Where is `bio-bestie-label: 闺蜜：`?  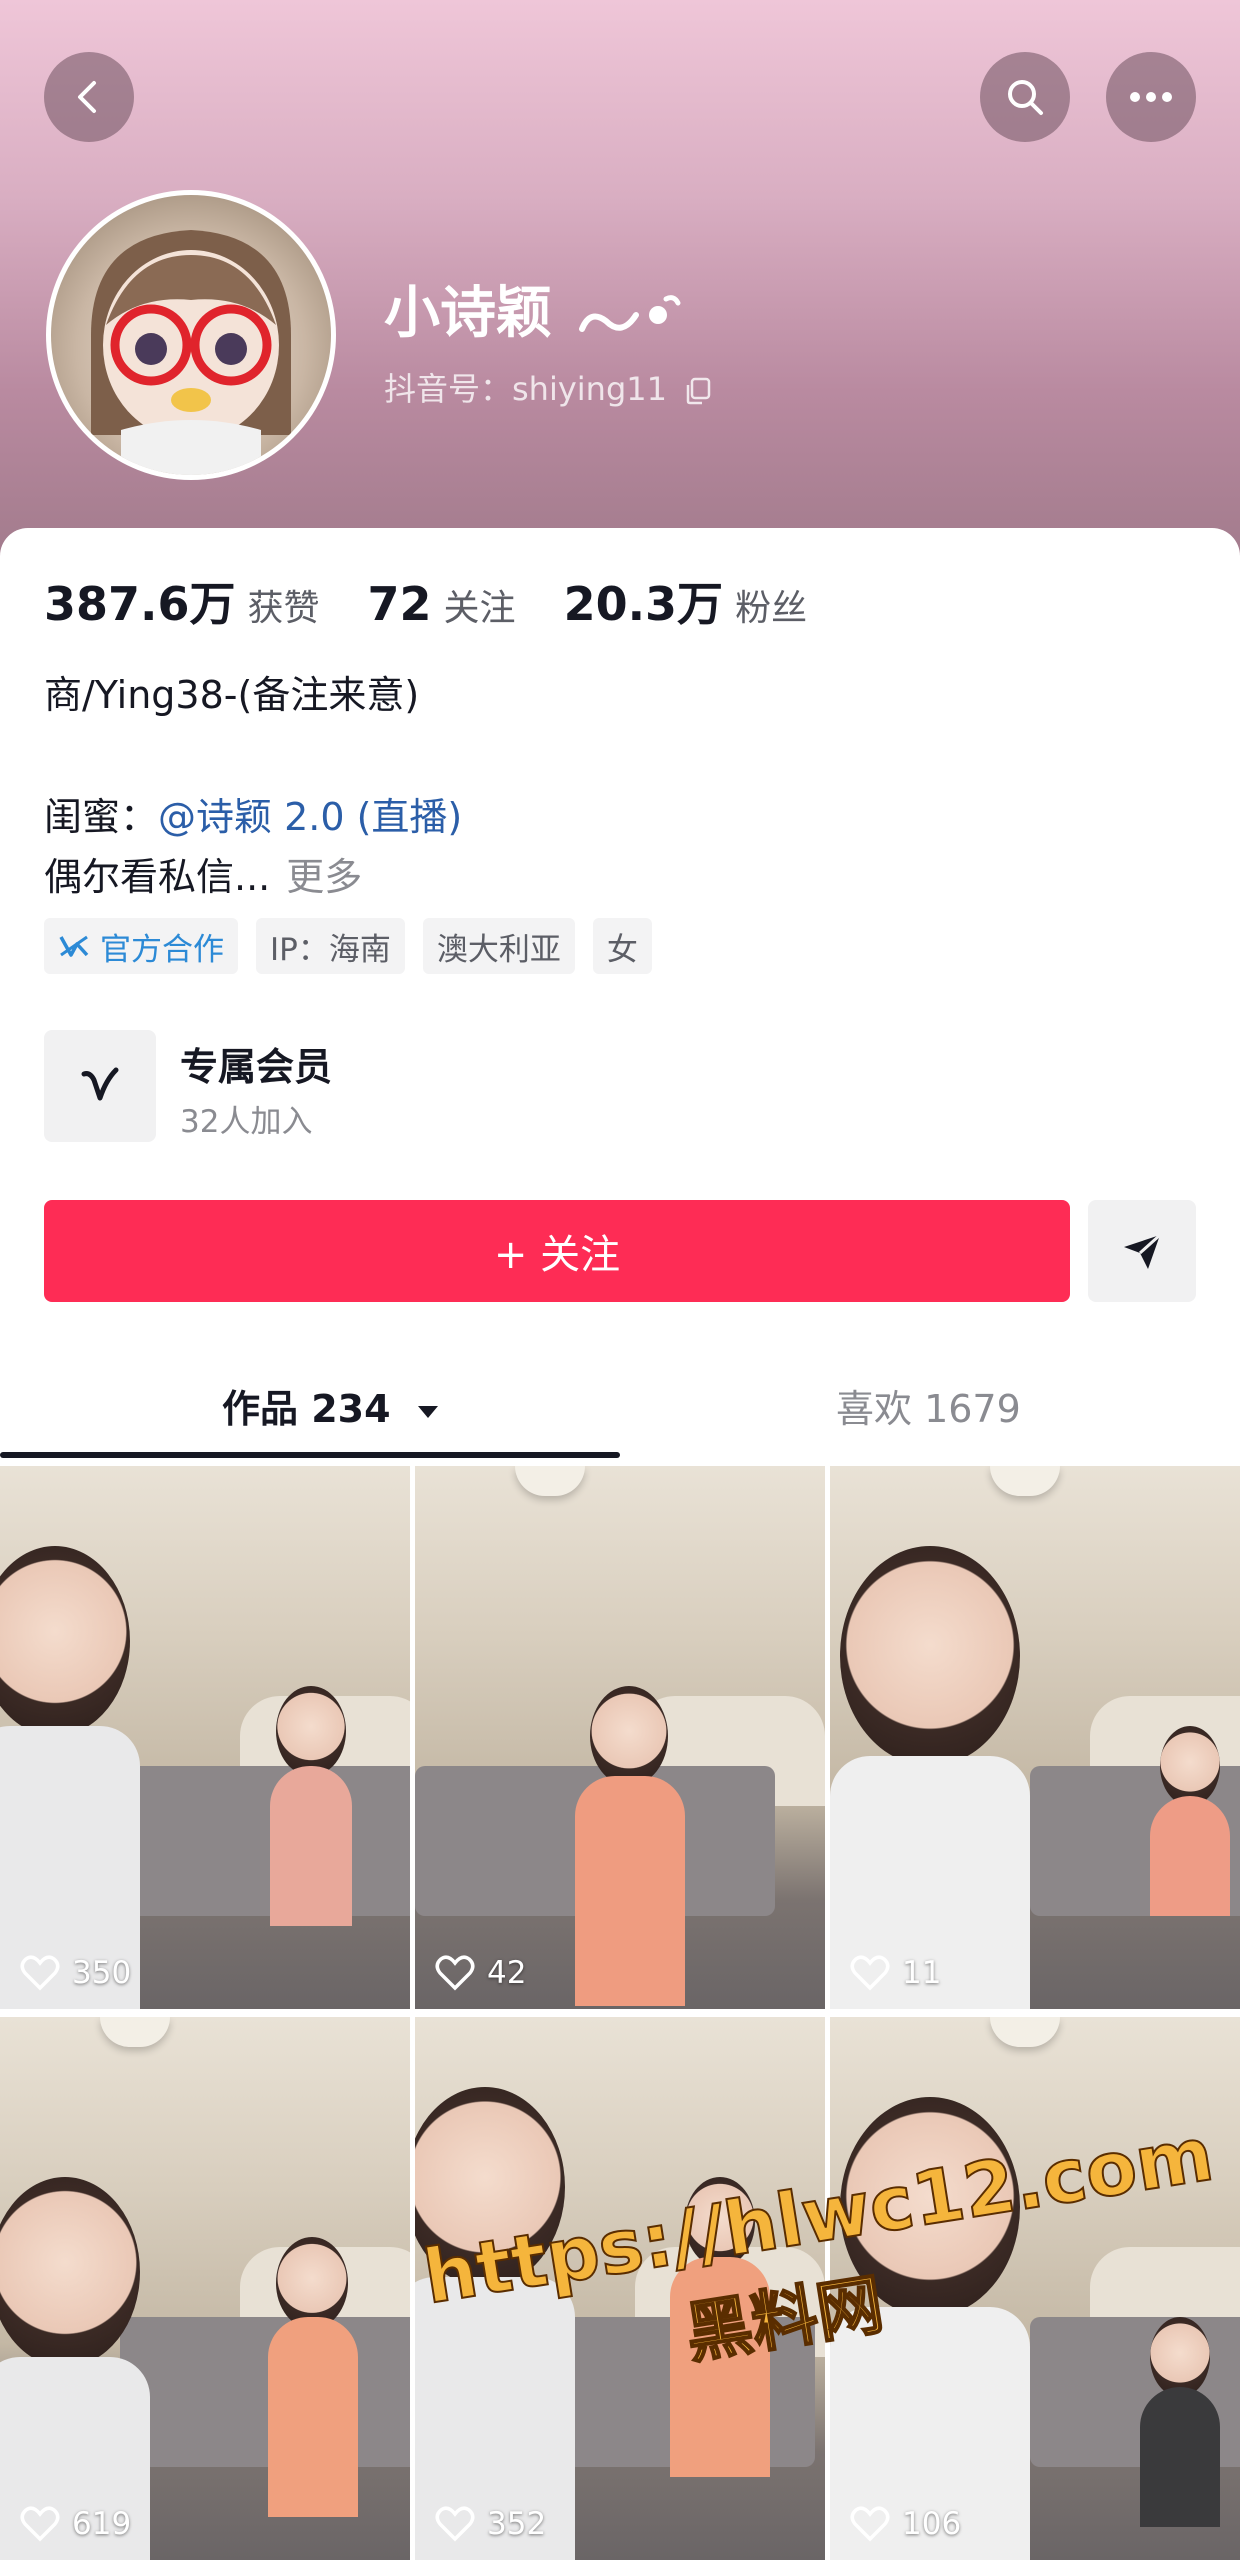 bio-bestie-label: 闺蜜： is located at coordinates (101, 817).